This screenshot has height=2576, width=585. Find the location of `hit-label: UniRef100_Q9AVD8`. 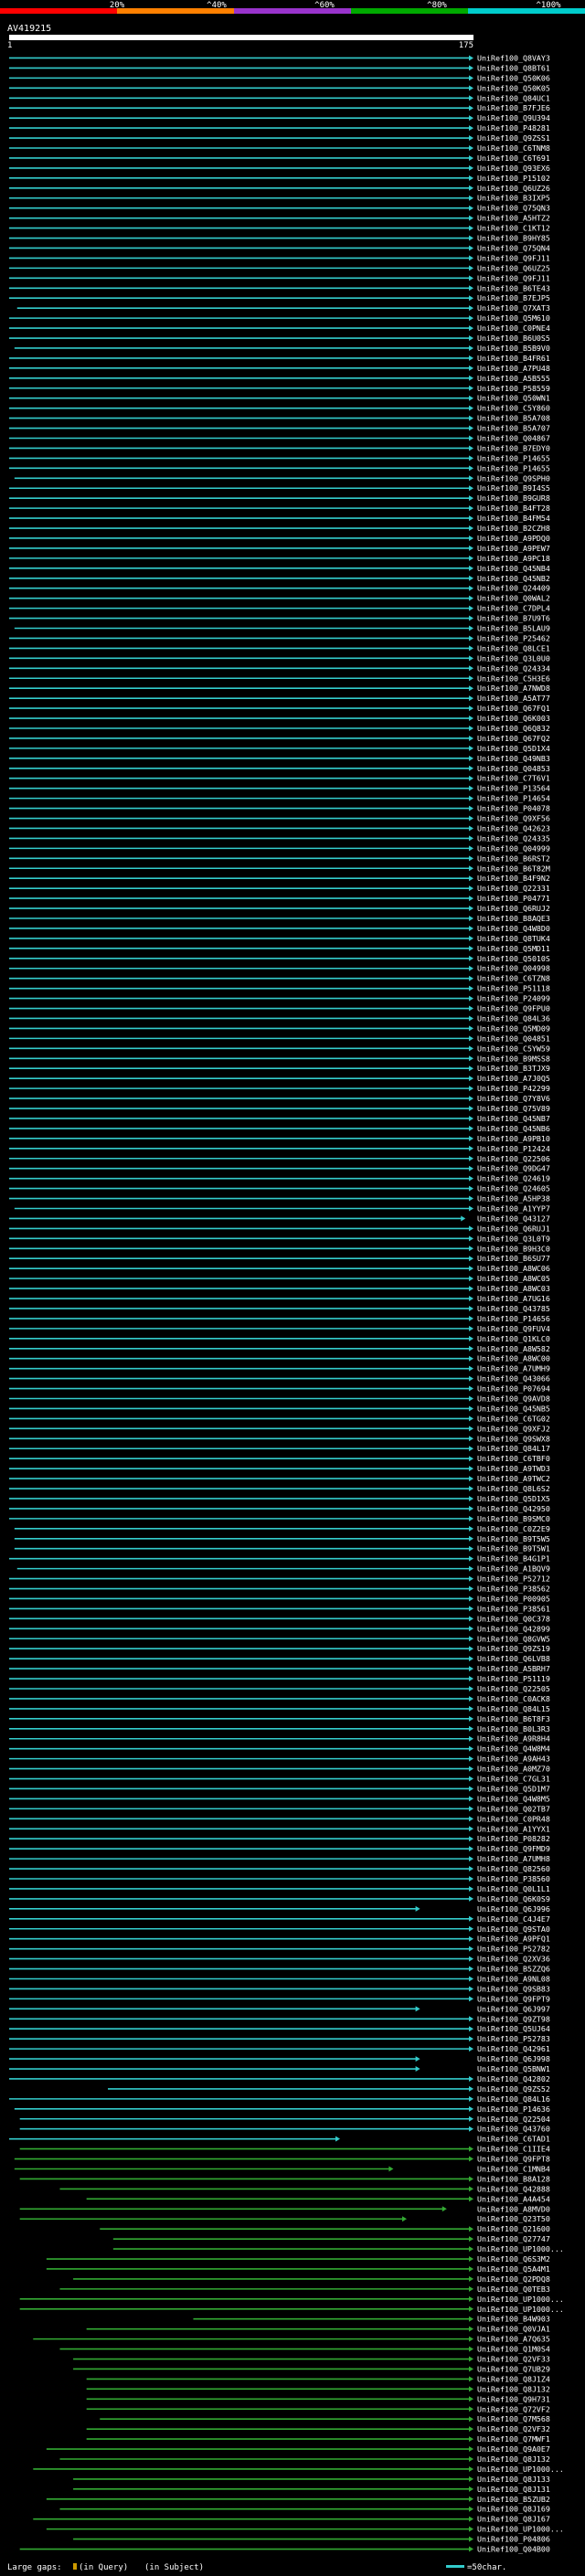

hit-label: UniRef100_Q9AVD8 is located at coordinates (513, 1399).